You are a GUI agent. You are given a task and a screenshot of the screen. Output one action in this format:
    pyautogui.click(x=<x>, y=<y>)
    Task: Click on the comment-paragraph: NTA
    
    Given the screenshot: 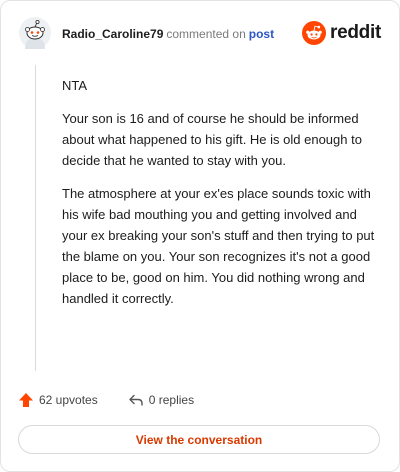 What is the action you would take?
    pyautogui.click(x=75, y=85)
    